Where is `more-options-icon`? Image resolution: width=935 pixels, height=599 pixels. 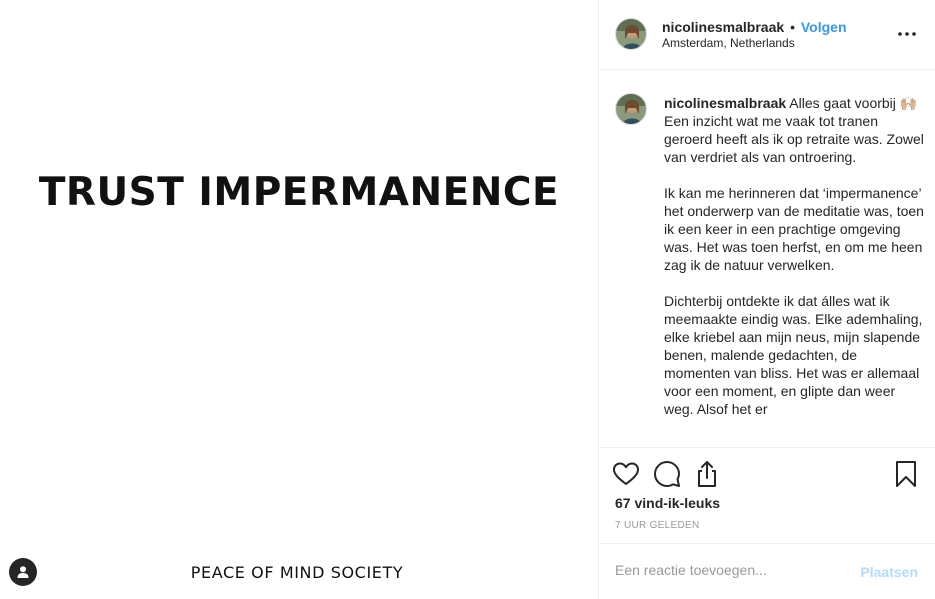
more-options-icon is located at coordinates (907, 34).